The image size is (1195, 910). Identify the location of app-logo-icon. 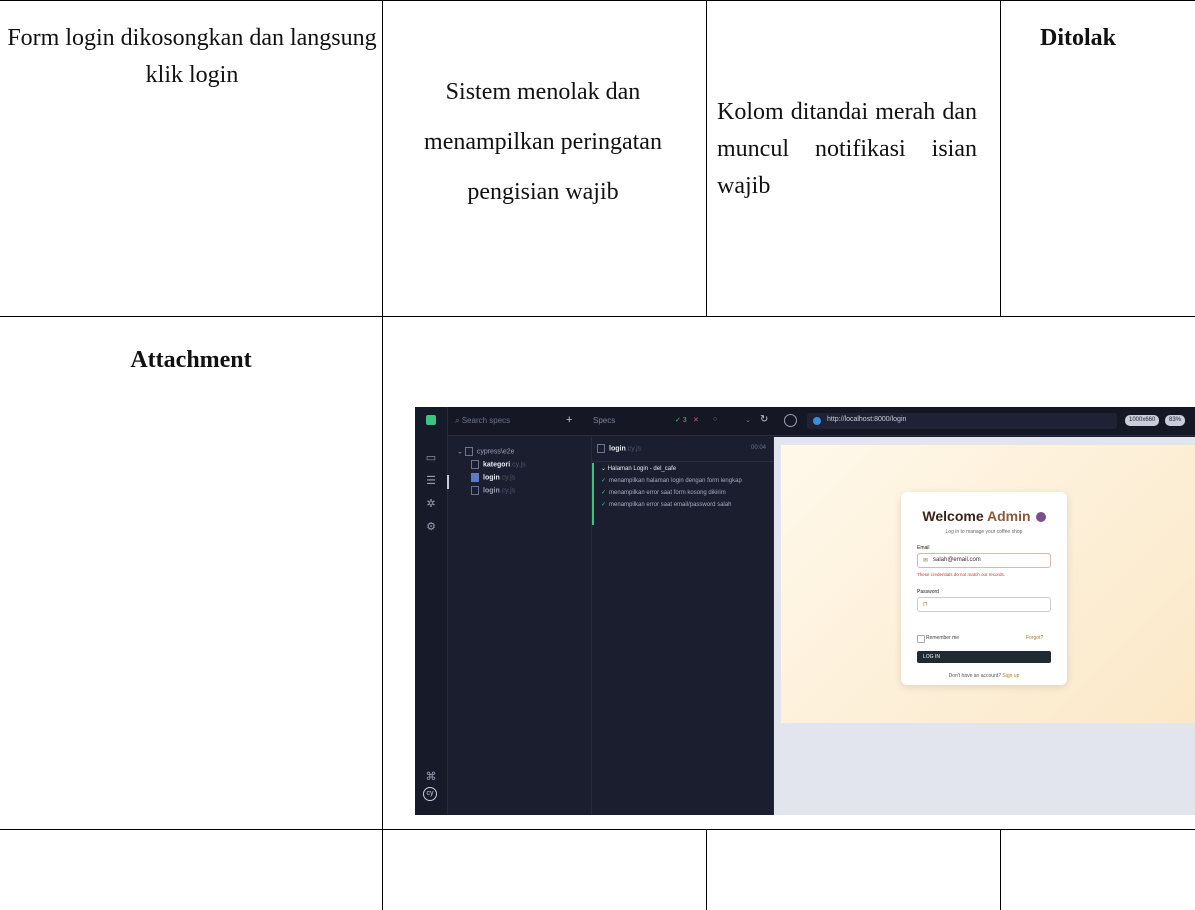
(431, 420).